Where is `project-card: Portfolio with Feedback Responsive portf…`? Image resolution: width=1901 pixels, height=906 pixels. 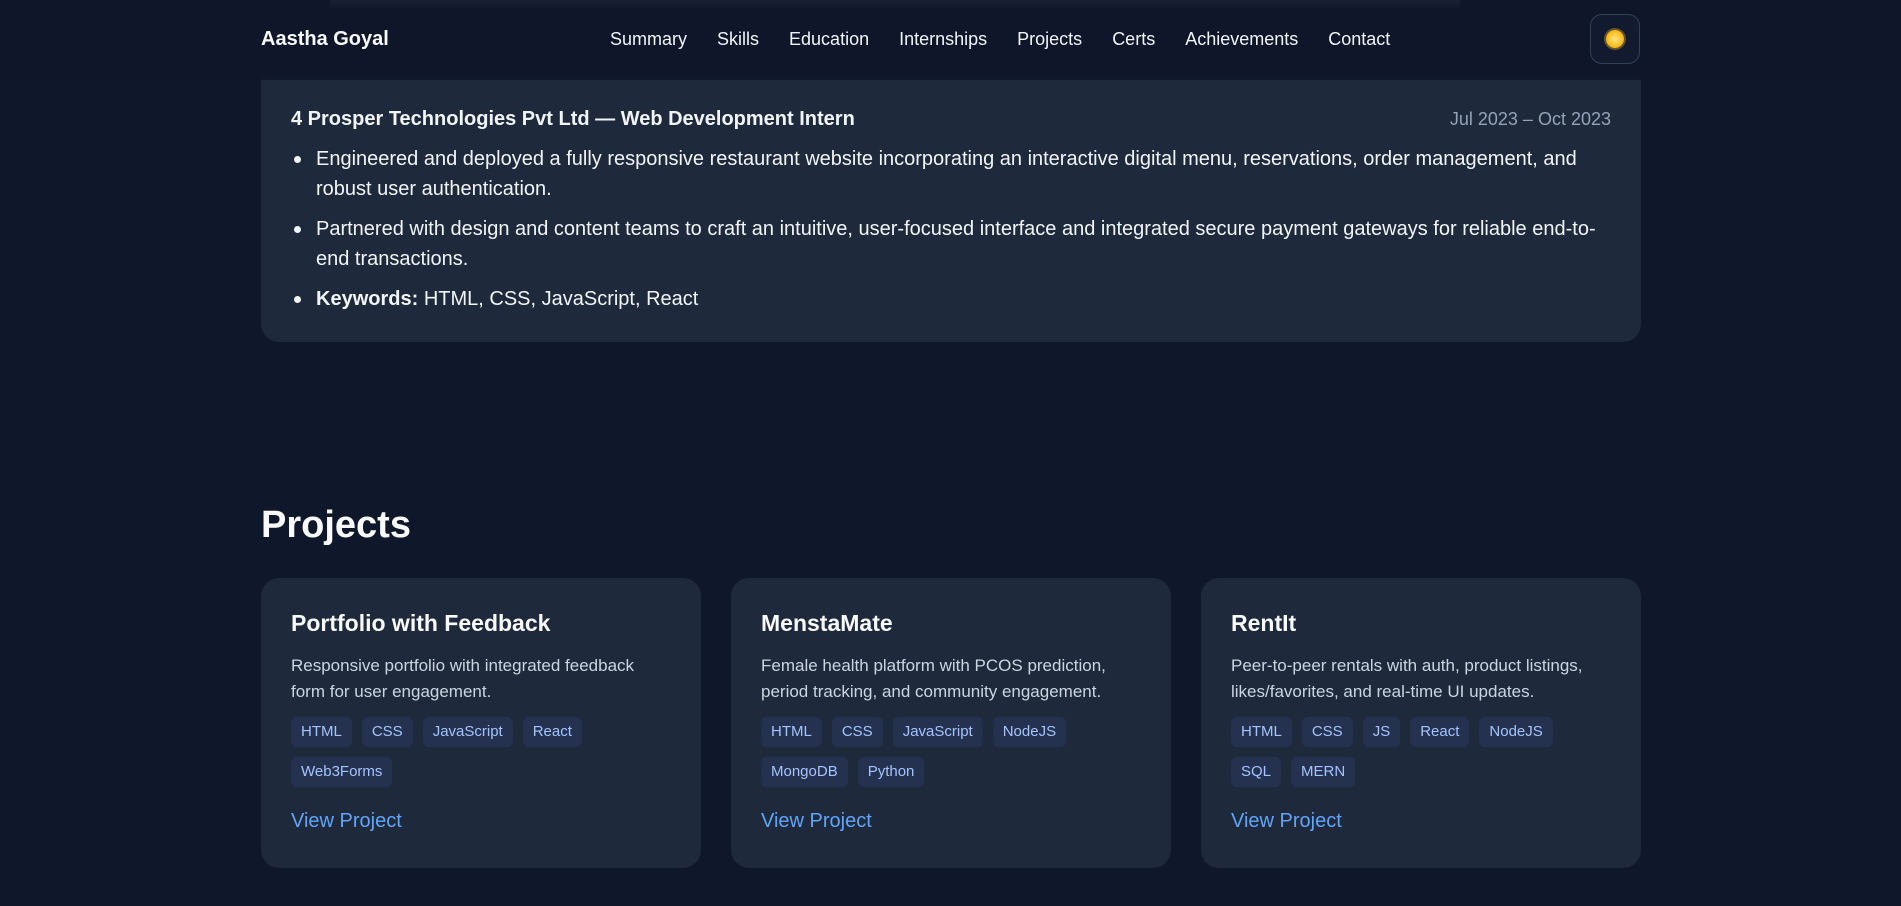
project-card: Portfolio with Feedback Responsive portf… is located at coordinates (481, 723).